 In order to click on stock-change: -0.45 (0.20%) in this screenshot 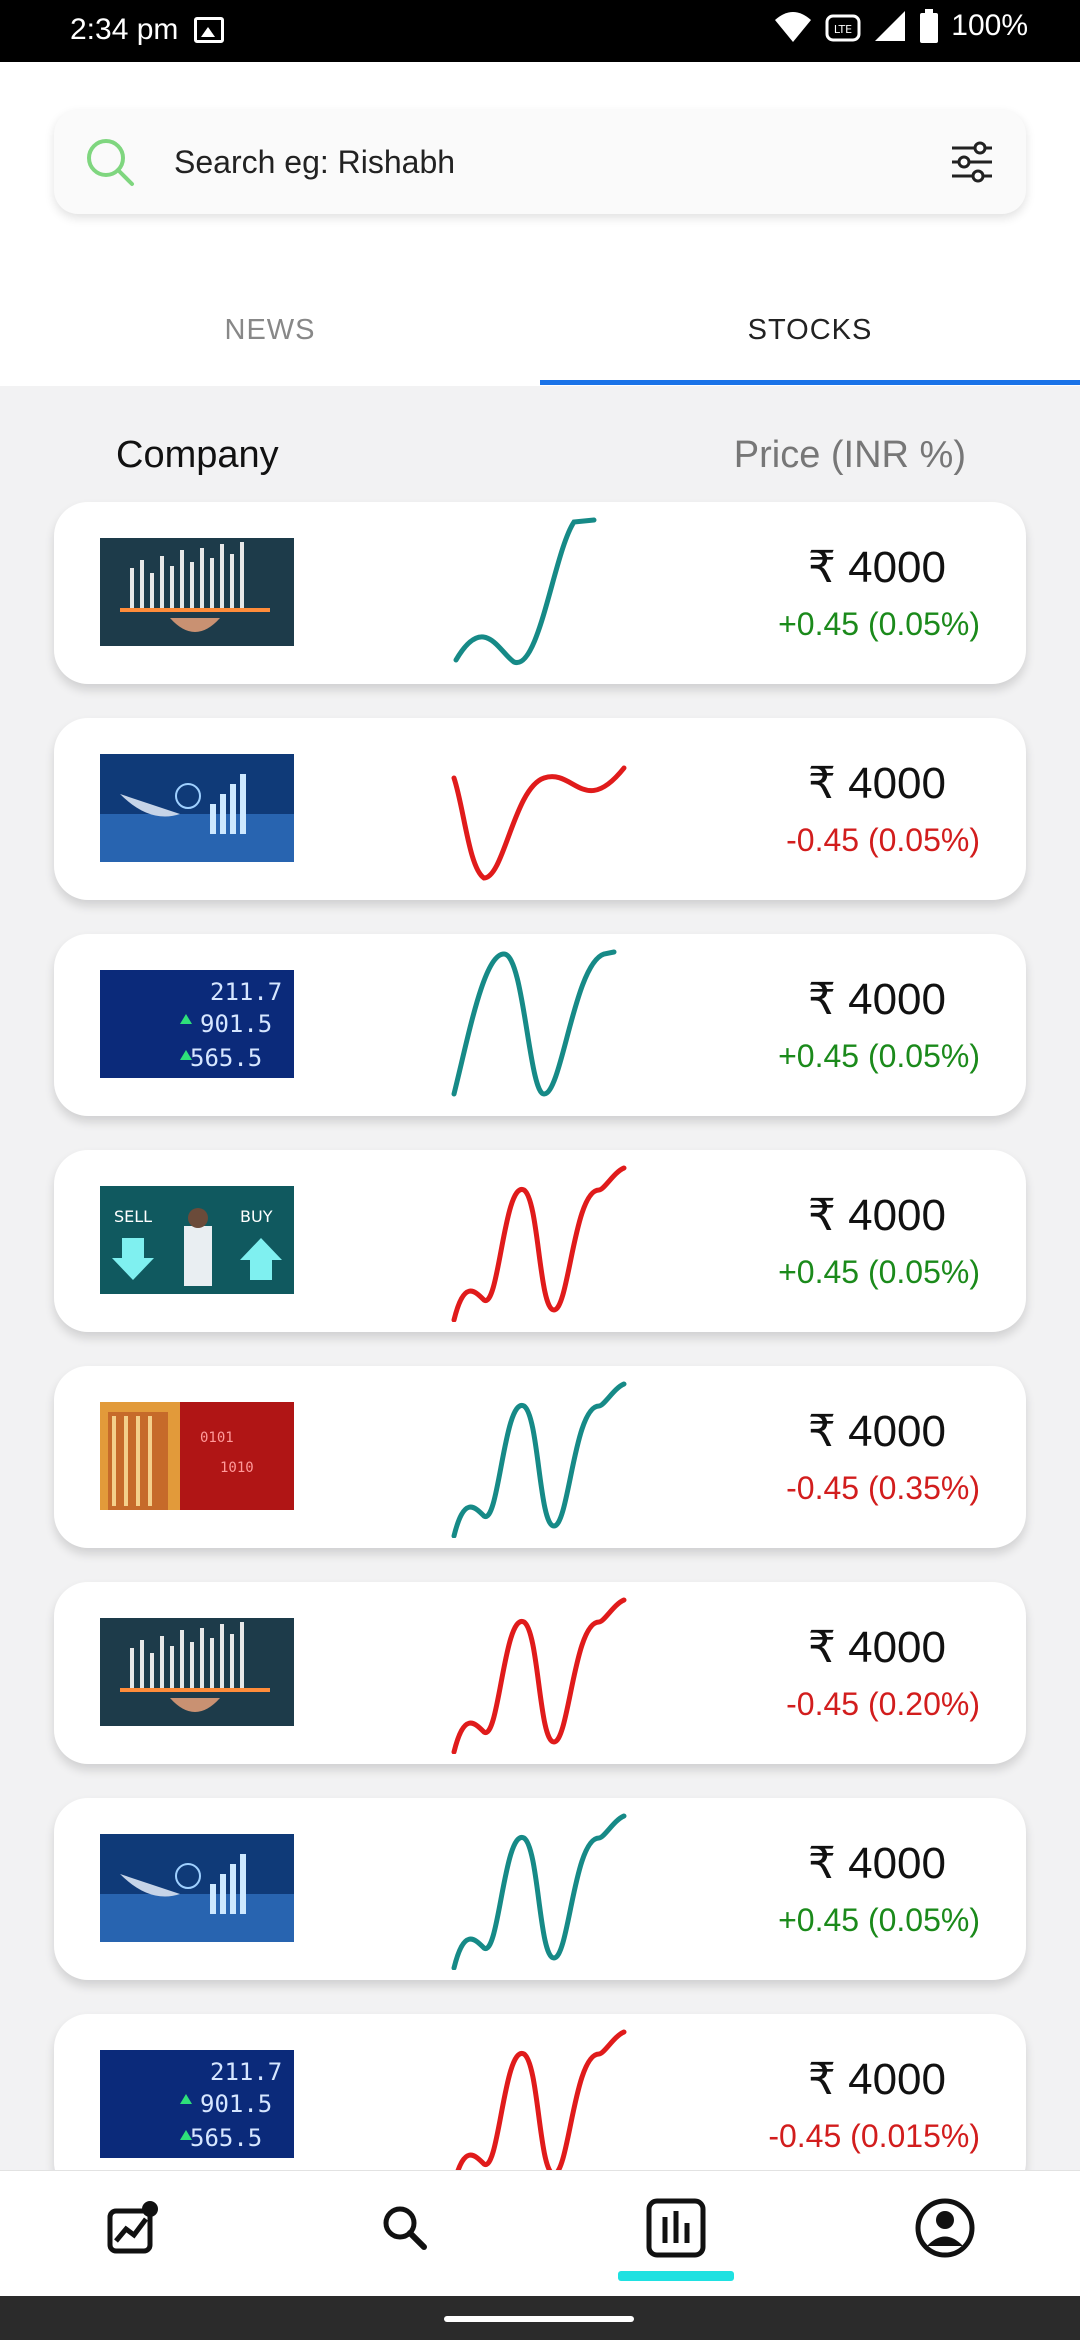, I will do `click(883, 1704)`.